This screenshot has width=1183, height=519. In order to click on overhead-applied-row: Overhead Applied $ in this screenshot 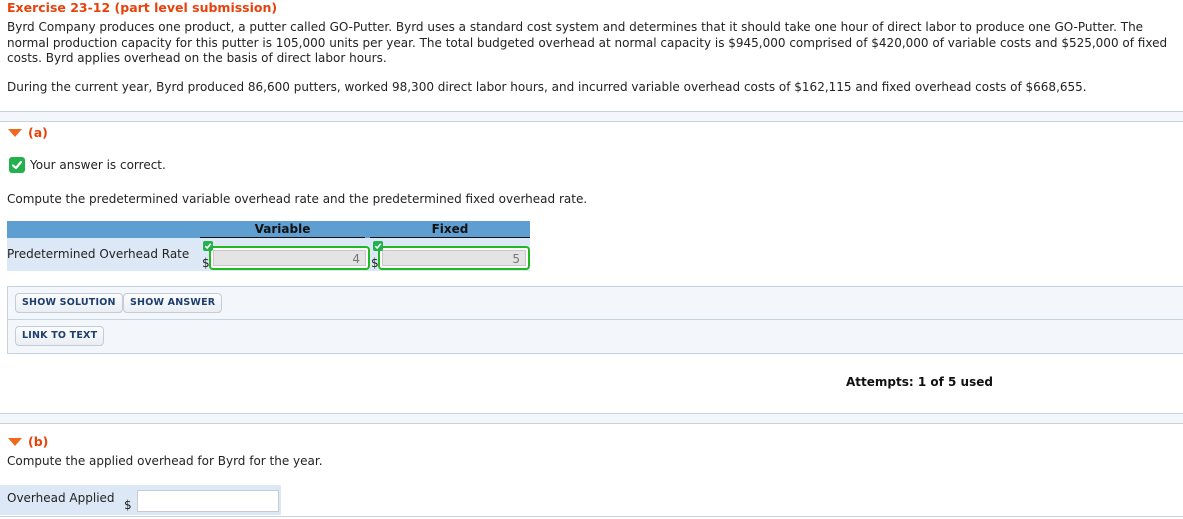, I will do `click(140, 500)`.